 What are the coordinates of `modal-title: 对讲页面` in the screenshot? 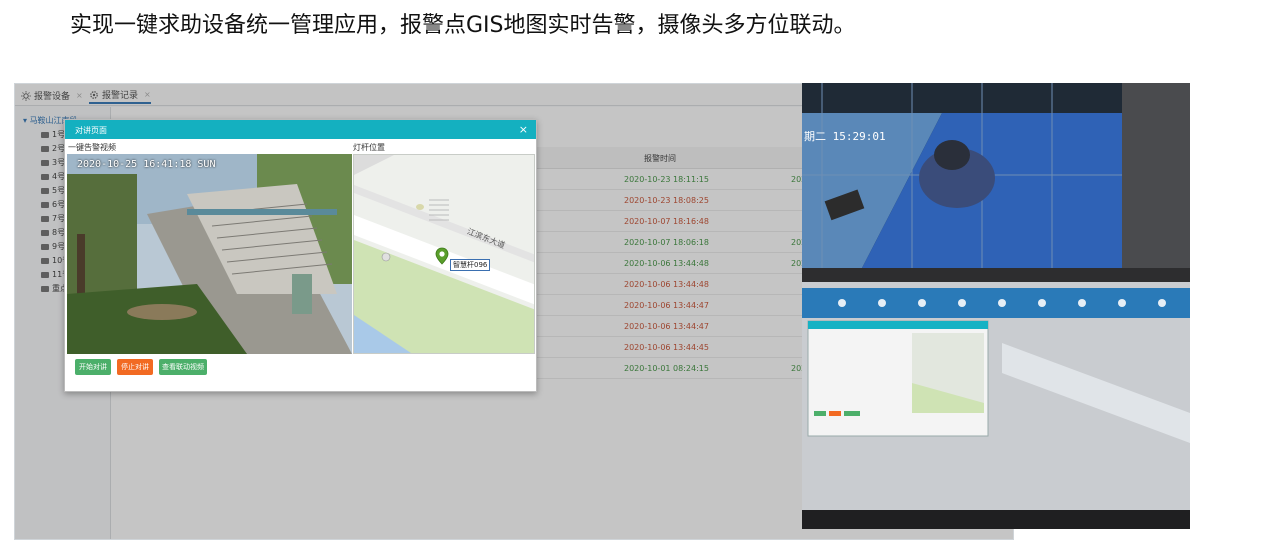 It's located at (300, 129).